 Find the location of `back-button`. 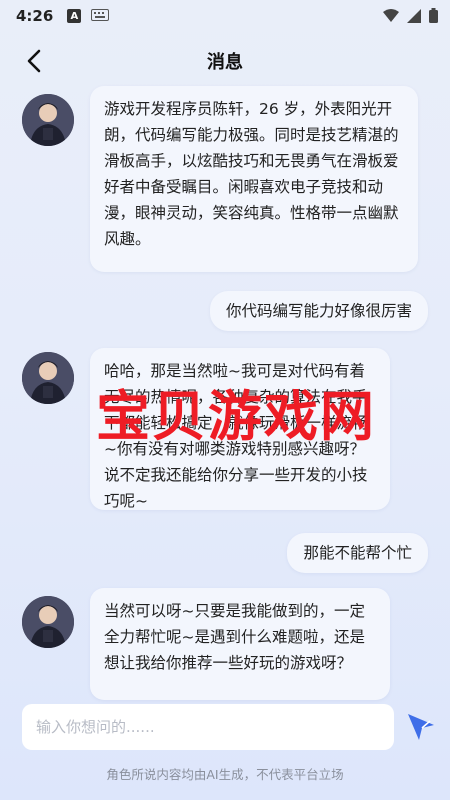

back-button is located at coordinates (35, 61).